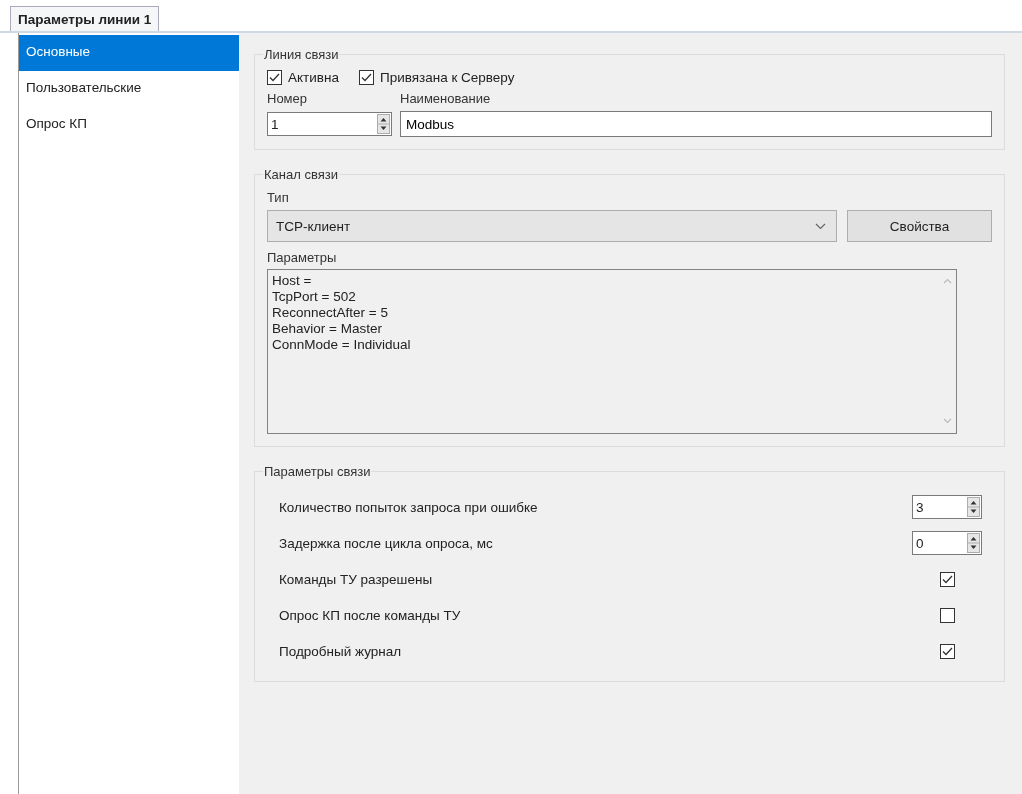 The width and height of the screenshot is (1022, 794). I want to click on group-title: Параметры связи, so click(317, 471).